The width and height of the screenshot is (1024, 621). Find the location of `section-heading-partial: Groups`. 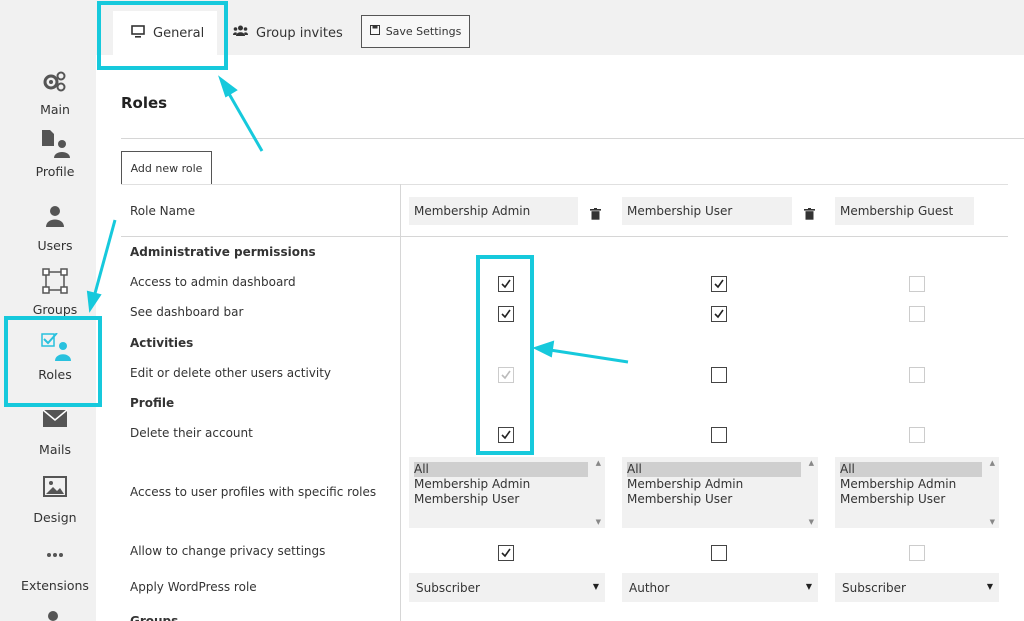

section-heading-partial: Groups is located at coordinates (154, 617).